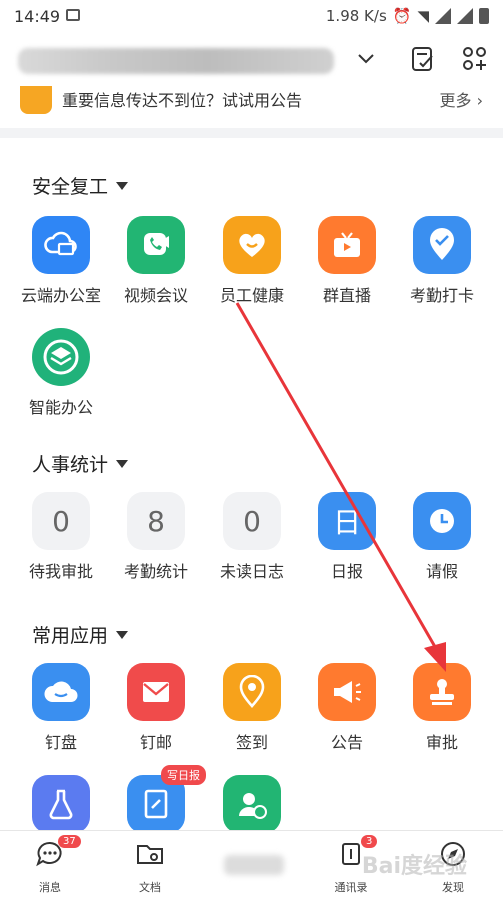 This screenshot has width=503, height=898. Describe the element at coordinates (155, 571) in the screenshot. I see `stat-label: 考勤统计` at that location.